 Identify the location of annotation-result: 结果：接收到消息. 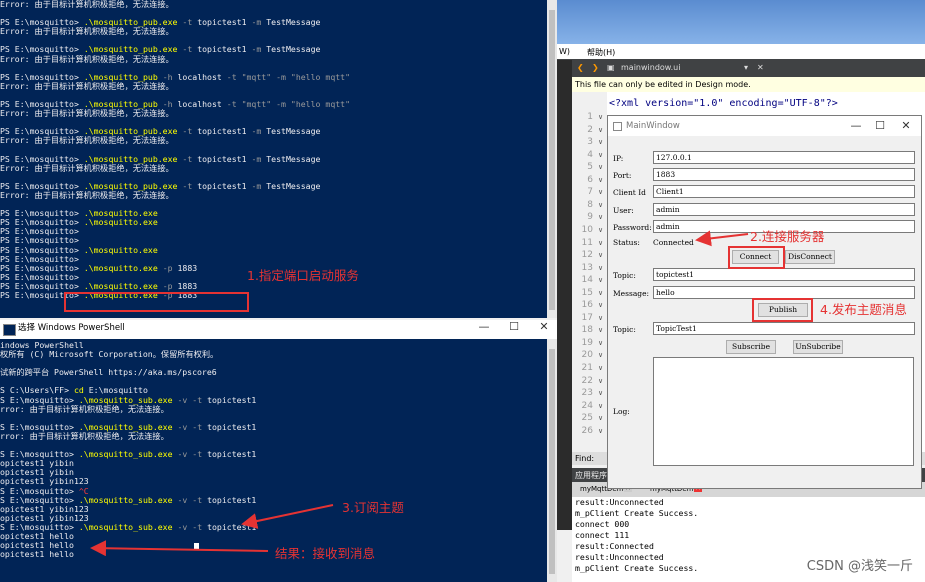
(325, 553).